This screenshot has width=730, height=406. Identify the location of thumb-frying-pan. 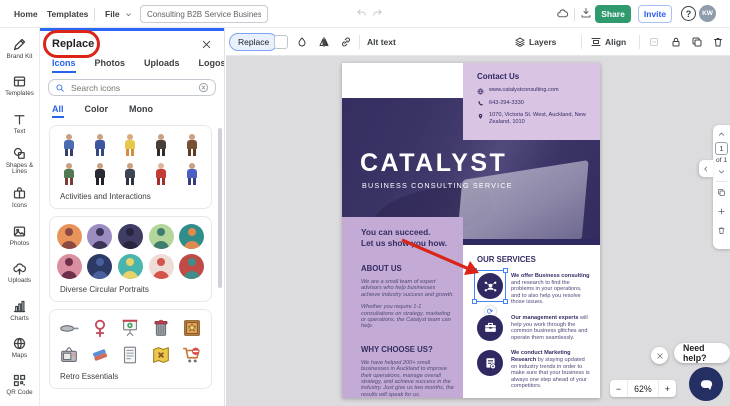
(69, 328).